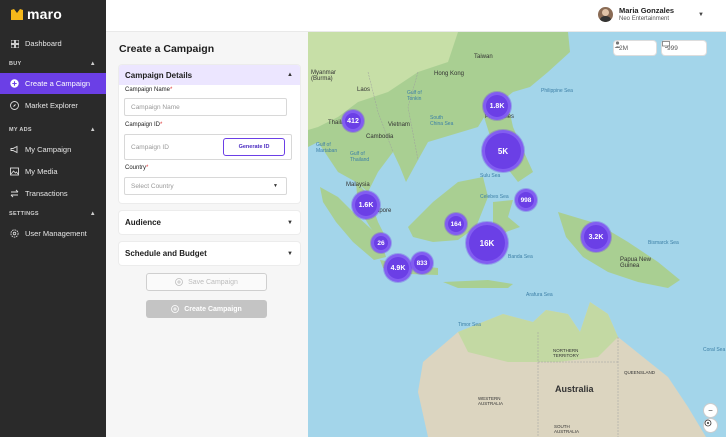 Image resolution: width=726 pixels, height=437 pixels. What do you see at coordinates (381, 243) in the screenshot?
I see `map-cluster: 26` at bounding box center [381, 243].